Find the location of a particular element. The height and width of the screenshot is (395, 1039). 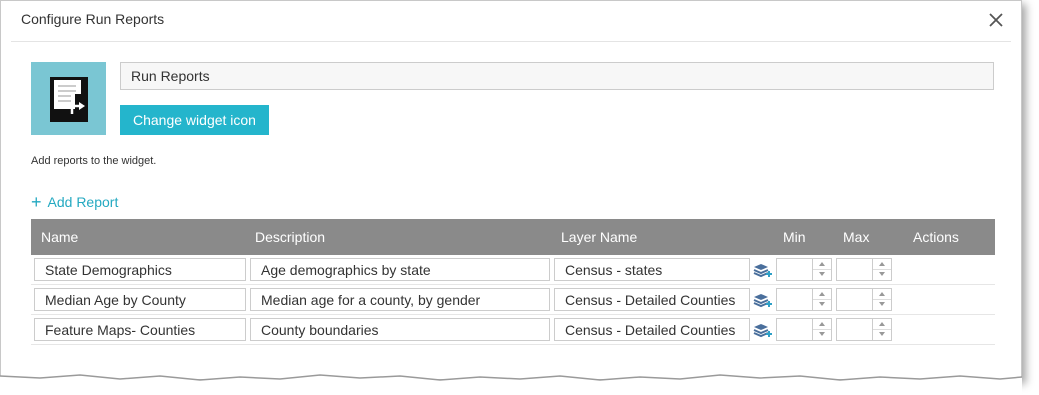

close-icon is located at coordinates (996, 20).